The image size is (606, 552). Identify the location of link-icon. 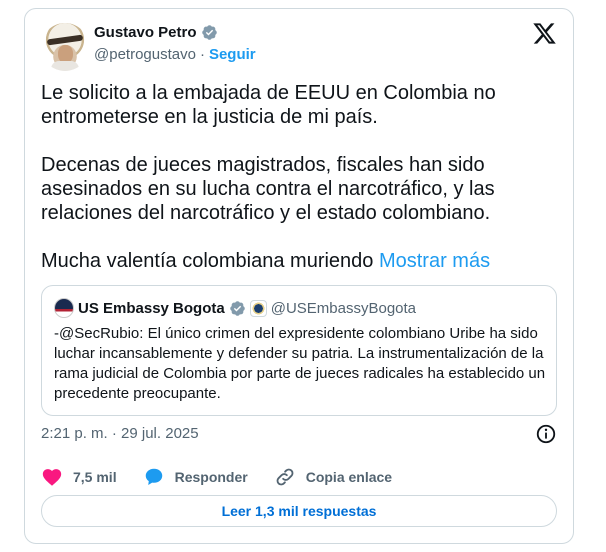
(285, 477).